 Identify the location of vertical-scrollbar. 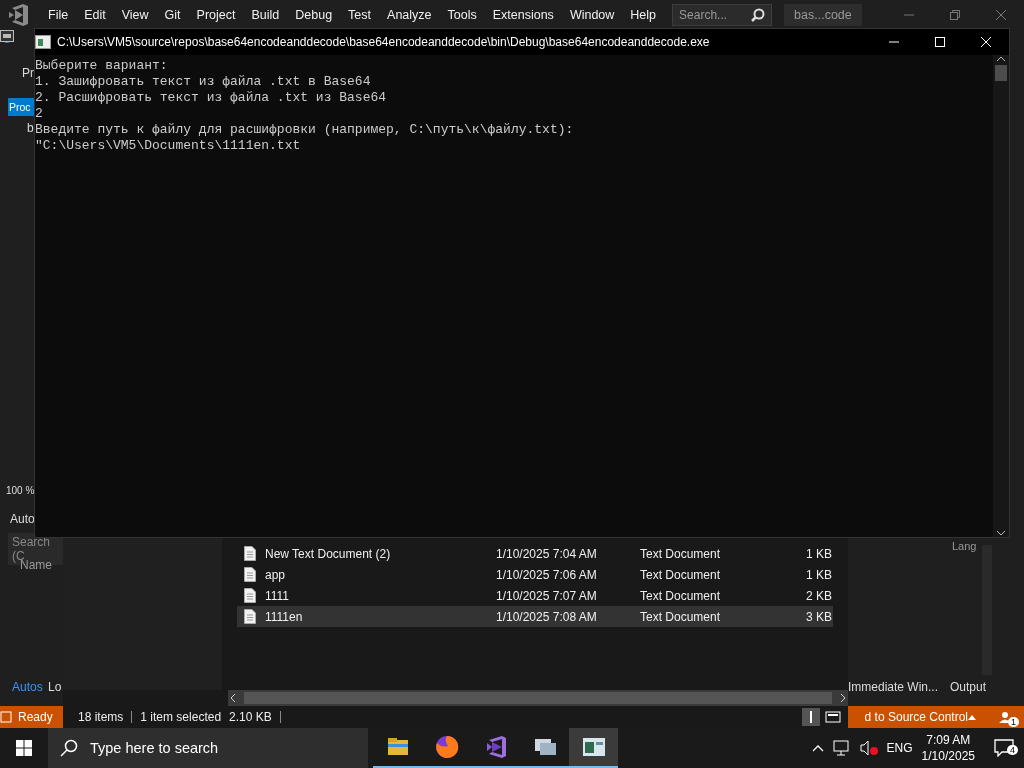
(1001, 296).